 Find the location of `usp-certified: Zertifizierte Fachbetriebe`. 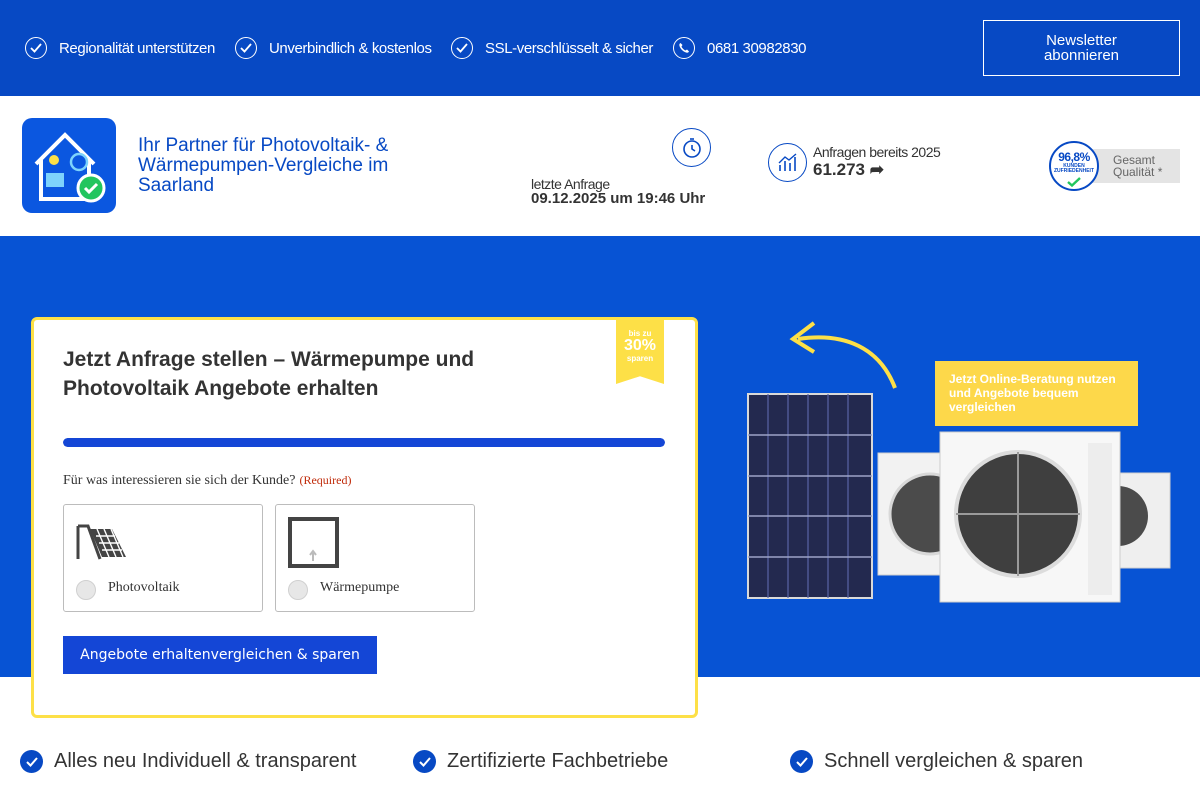

usp-certified: Zertifizierte Fachbetriebe is located at coordinates (540, 761).